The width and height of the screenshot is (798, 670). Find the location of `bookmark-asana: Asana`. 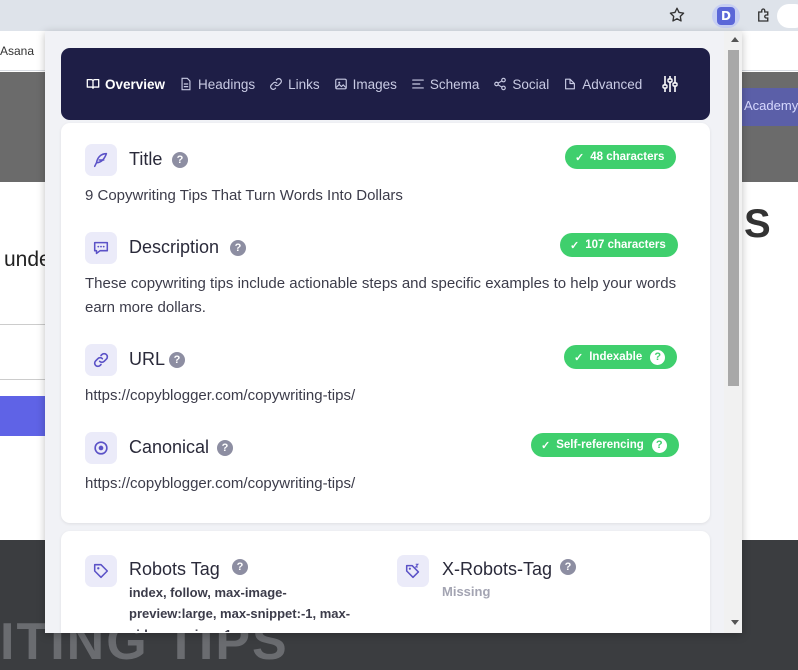

bookmark-asana: Asana is located at coordinates (17, 51).